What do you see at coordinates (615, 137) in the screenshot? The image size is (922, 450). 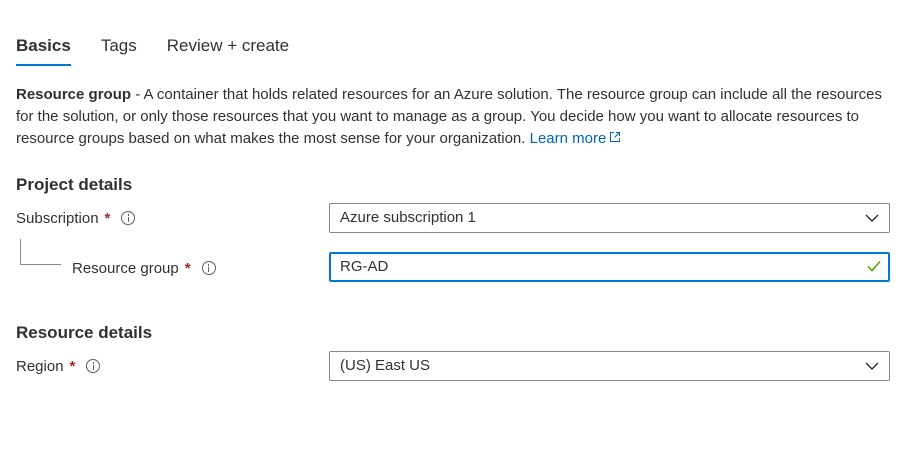 I see `external-link-icon` at bounding box center [615, 137].